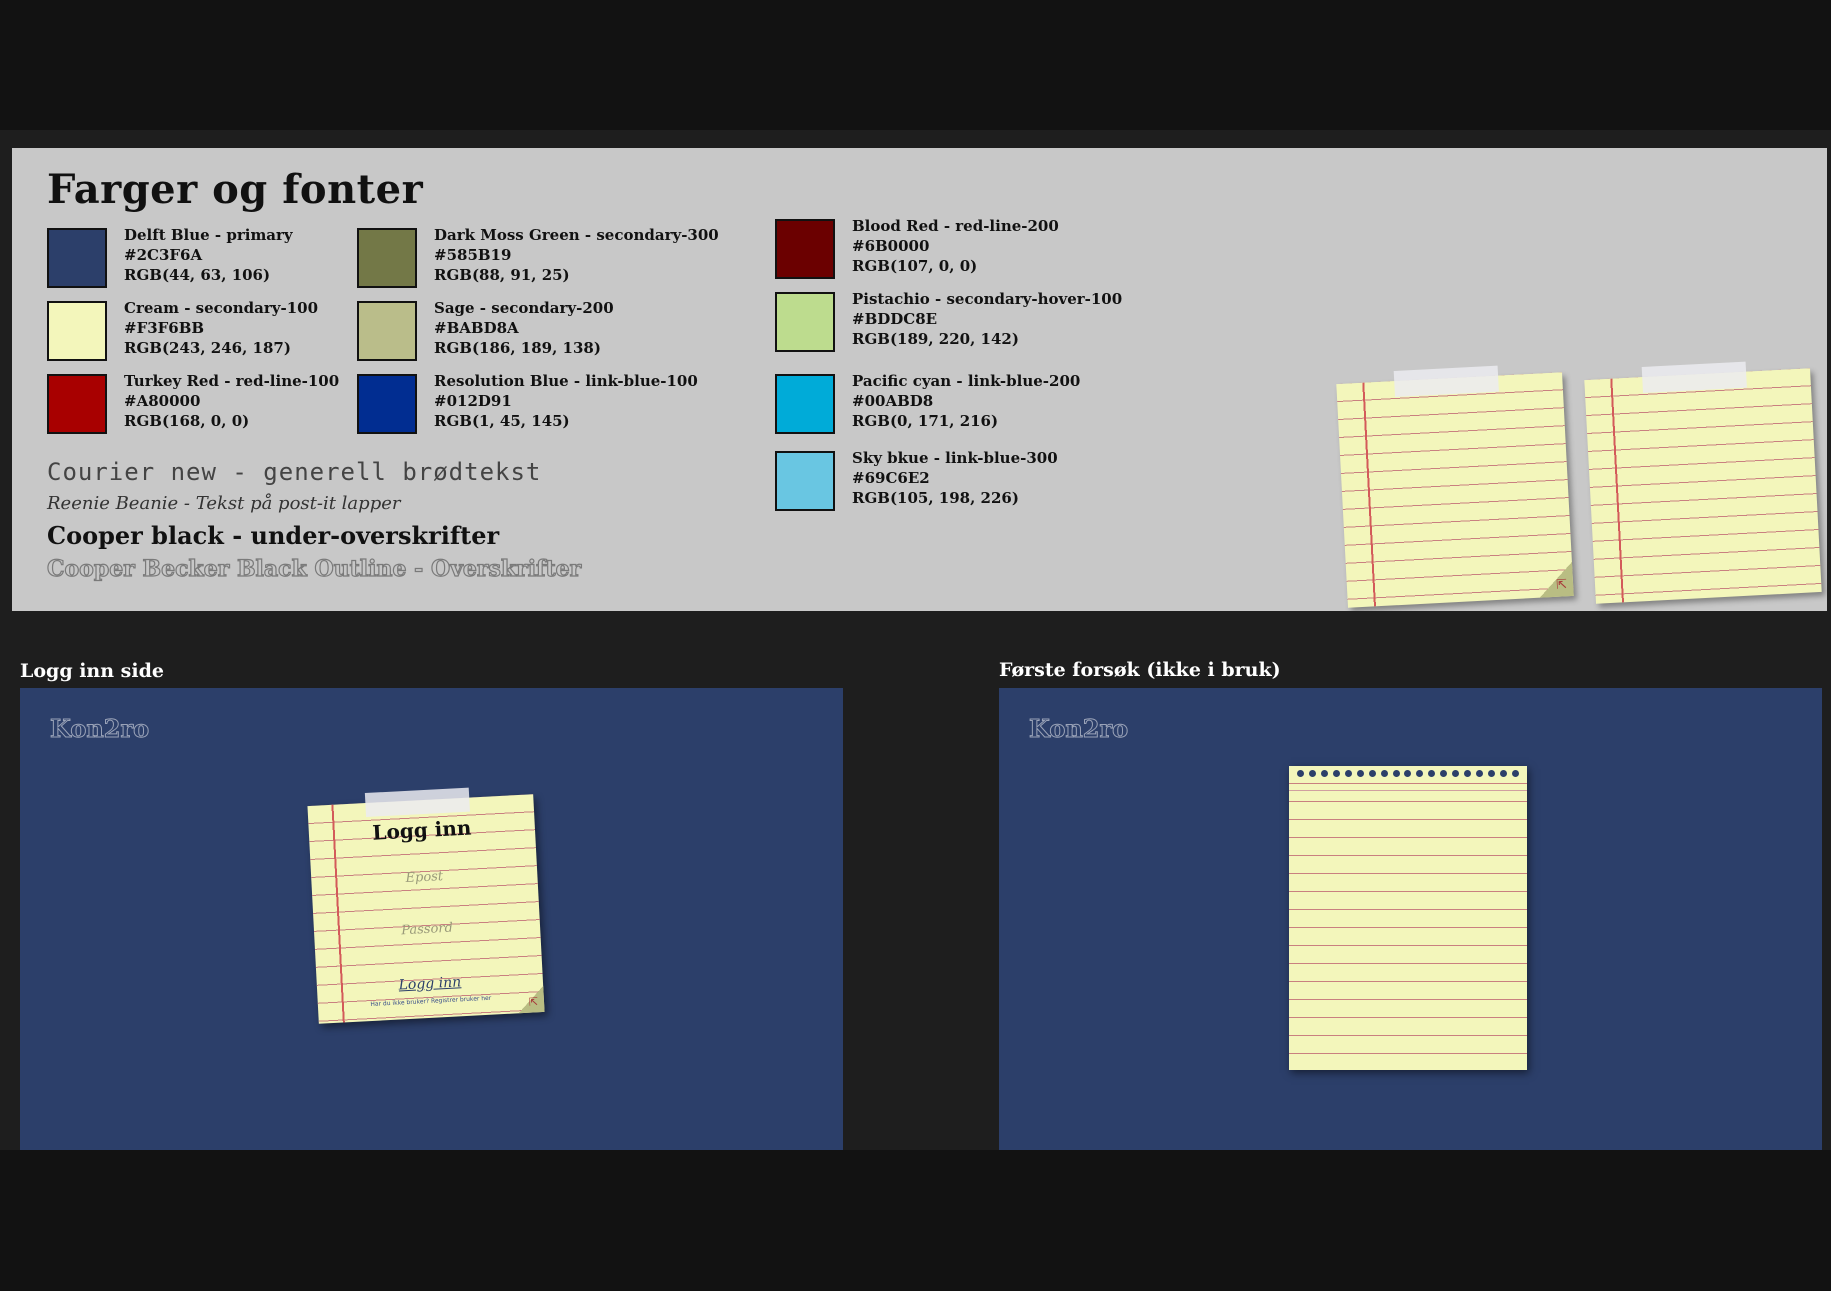 The width and height of the screenshot is (1831, 1291). What do you see at coordinates (163, 255) in the screenshot?
I see `swatch-hex: #2C3F6A` at bounding box center [163, 255].